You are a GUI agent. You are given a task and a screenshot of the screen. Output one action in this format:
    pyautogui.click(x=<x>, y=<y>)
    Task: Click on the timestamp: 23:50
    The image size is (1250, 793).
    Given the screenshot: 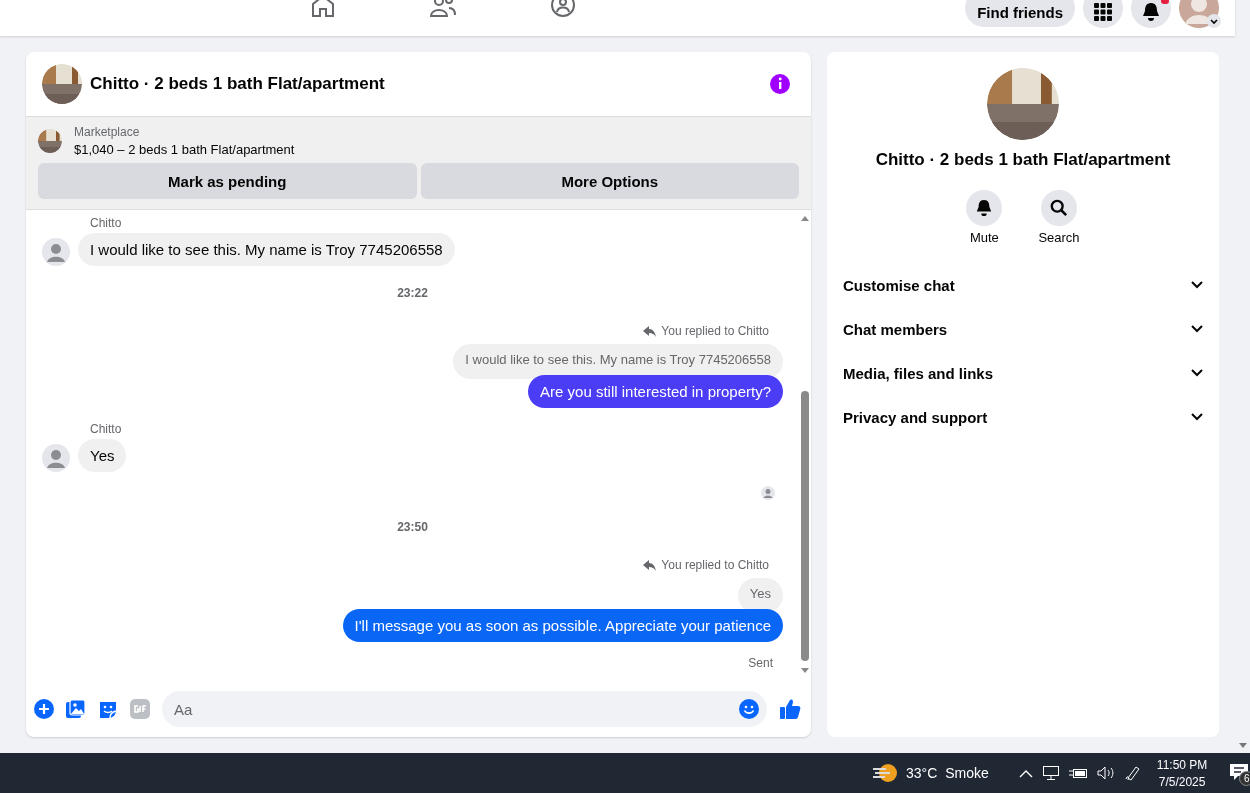 What is the action you would take?
    pyautogui.click(x=412, y=527)
    